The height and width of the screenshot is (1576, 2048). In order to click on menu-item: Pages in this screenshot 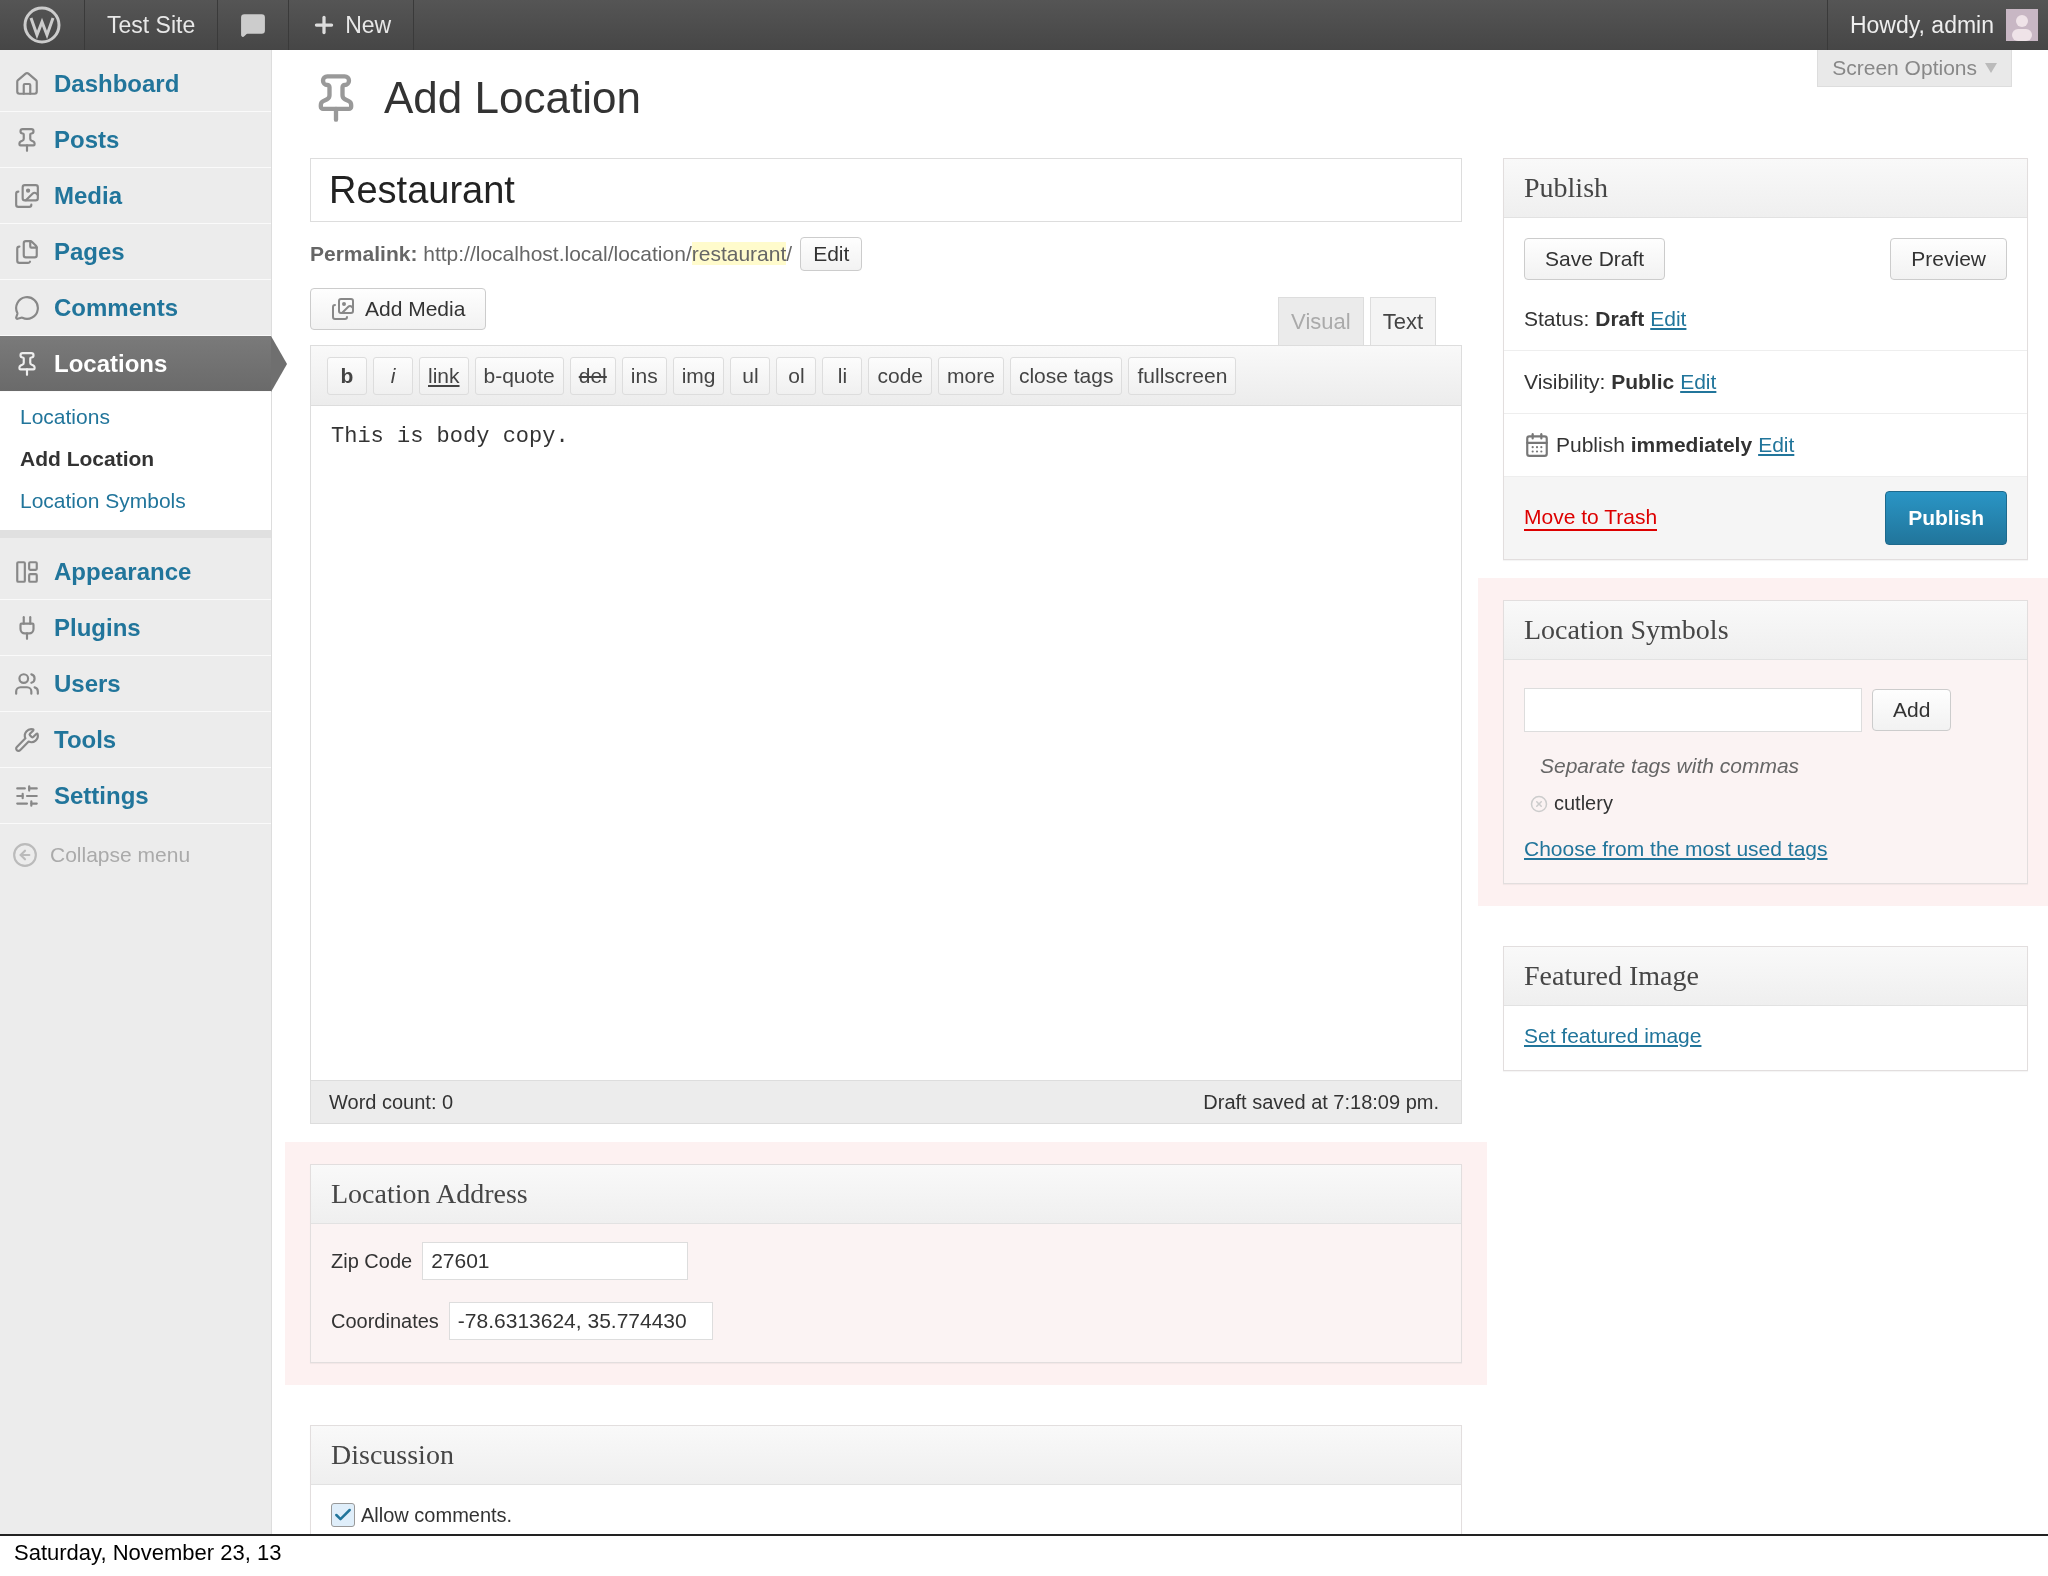, I will do `click(135, 252)`.